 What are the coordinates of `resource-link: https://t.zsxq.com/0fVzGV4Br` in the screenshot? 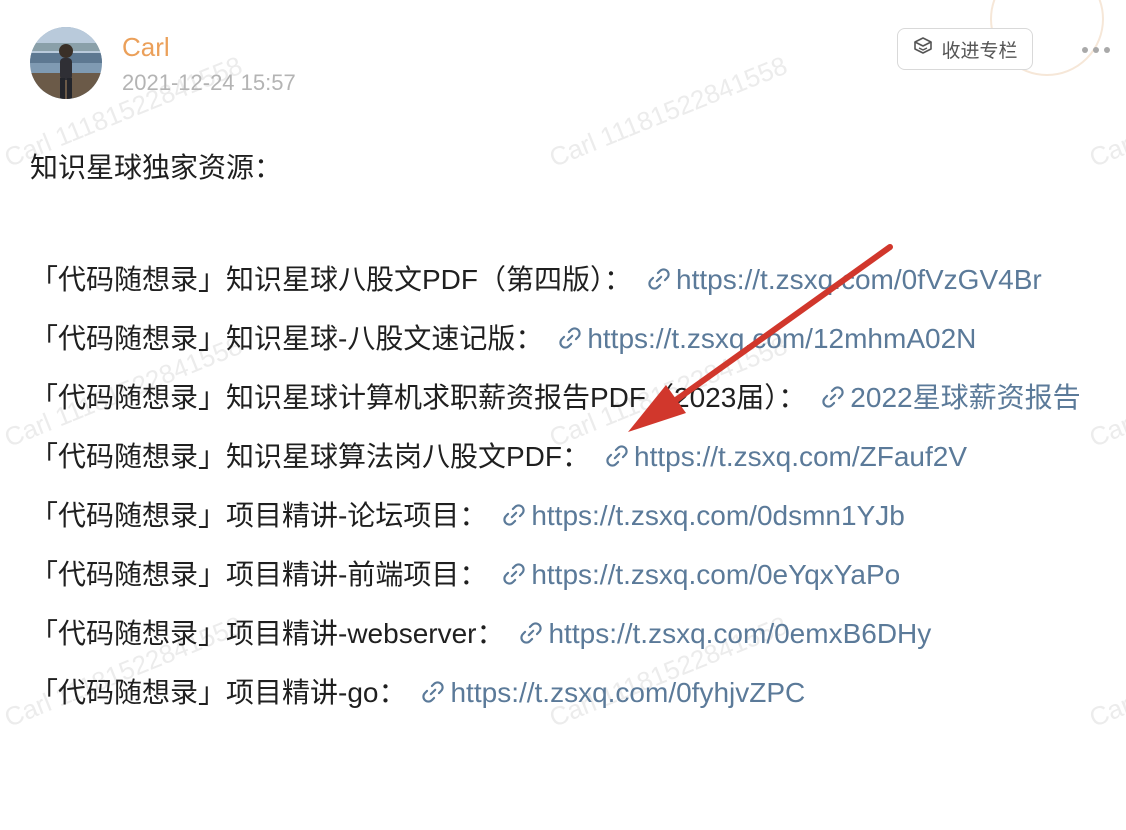 It's located at (837, 279).